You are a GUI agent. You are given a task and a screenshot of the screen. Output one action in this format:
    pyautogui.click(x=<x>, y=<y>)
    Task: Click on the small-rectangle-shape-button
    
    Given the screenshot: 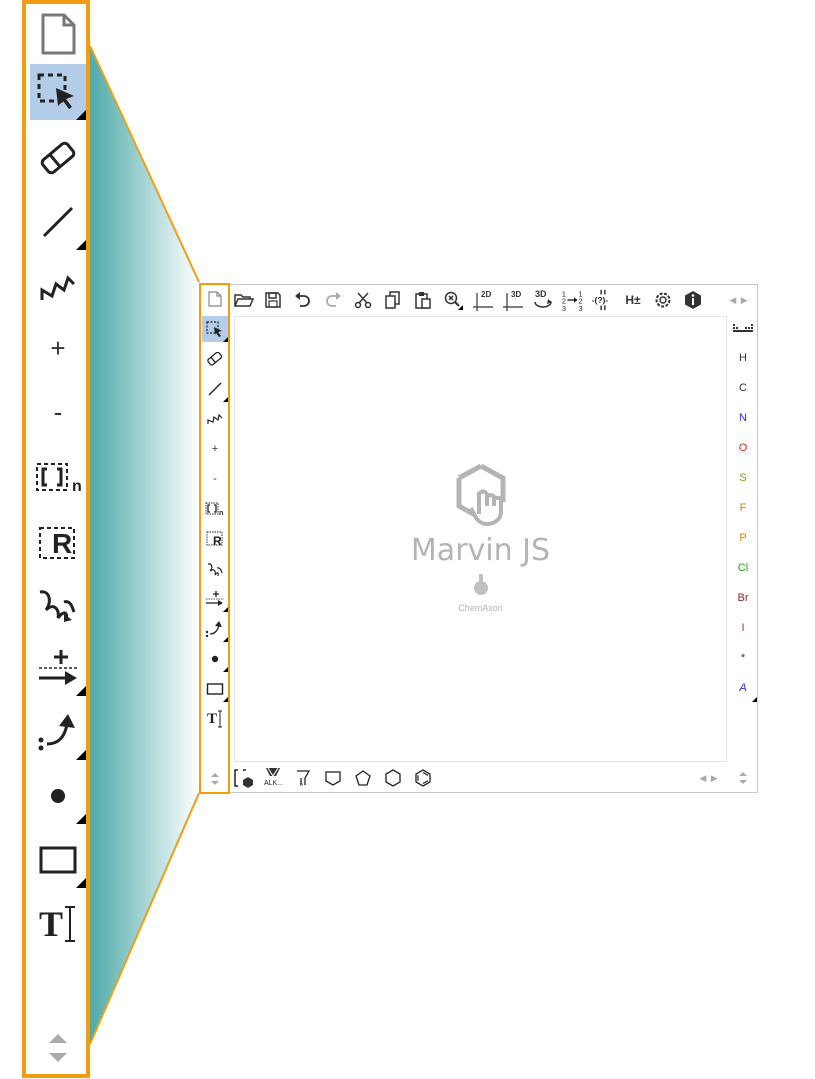 What is the action you would take?
    pyautogui.click(x=215, y=689)
    